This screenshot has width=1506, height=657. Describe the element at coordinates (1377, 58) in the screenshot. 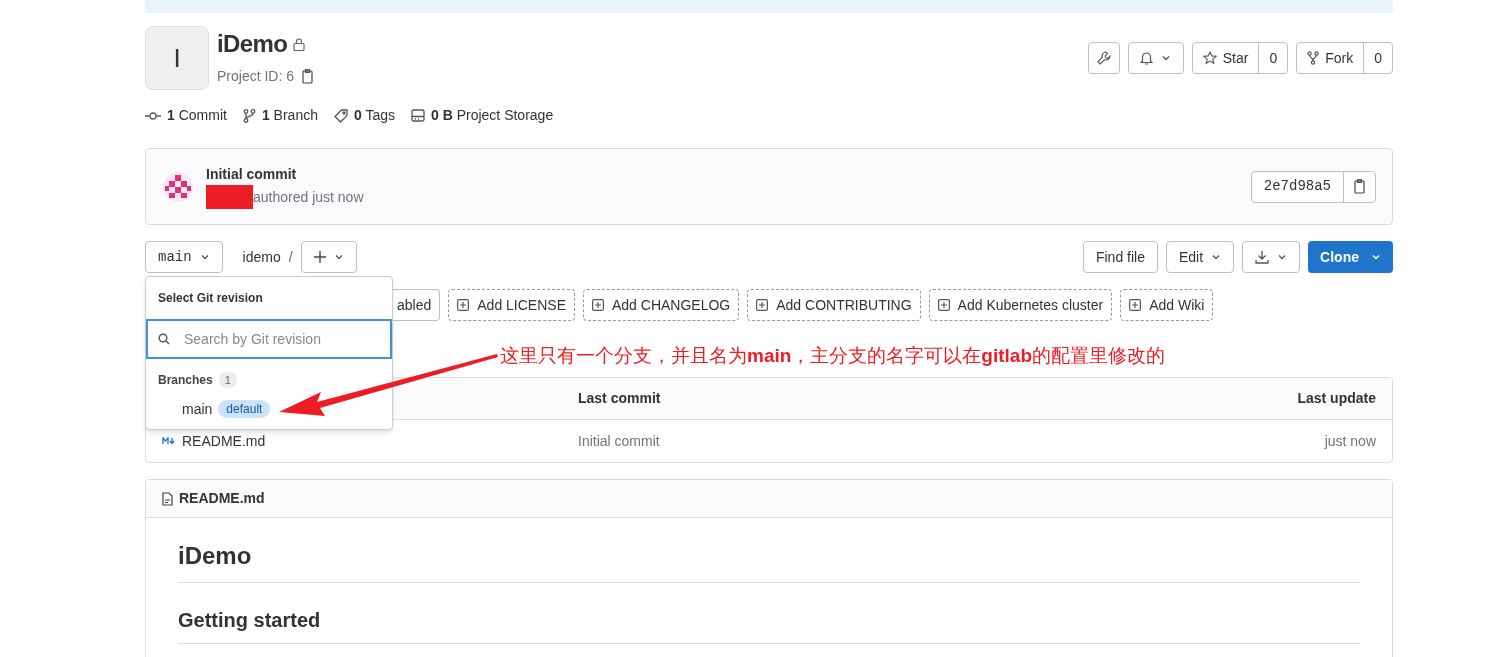

I see `fork-count: 0` at that location.